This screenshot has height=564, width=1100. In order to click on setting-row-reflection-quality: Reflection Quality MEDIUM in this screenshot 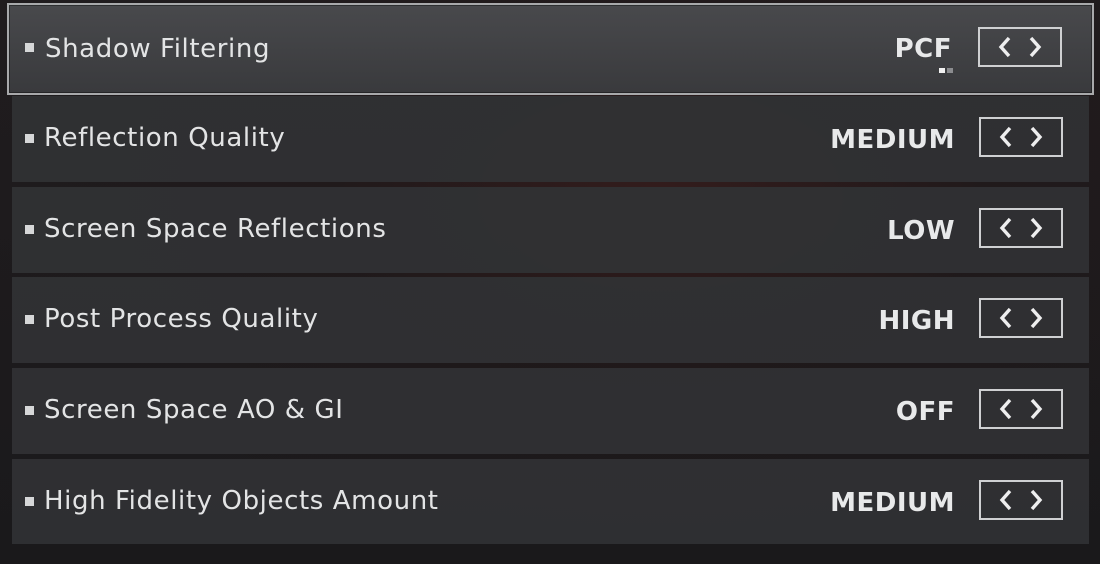, I will do `click(550, 139)`.